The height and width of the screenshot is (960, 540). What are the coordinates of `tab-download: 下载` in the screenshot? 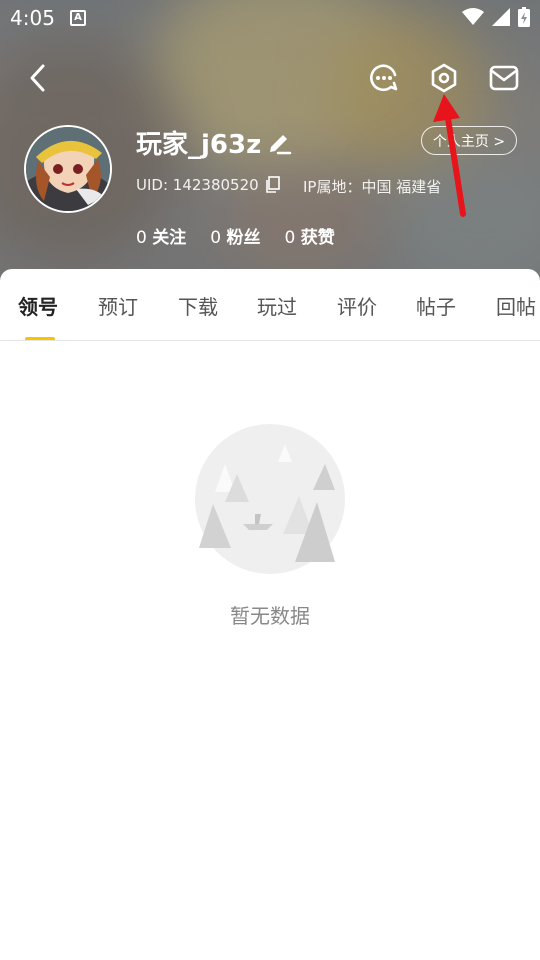 It's located at (198, 305).